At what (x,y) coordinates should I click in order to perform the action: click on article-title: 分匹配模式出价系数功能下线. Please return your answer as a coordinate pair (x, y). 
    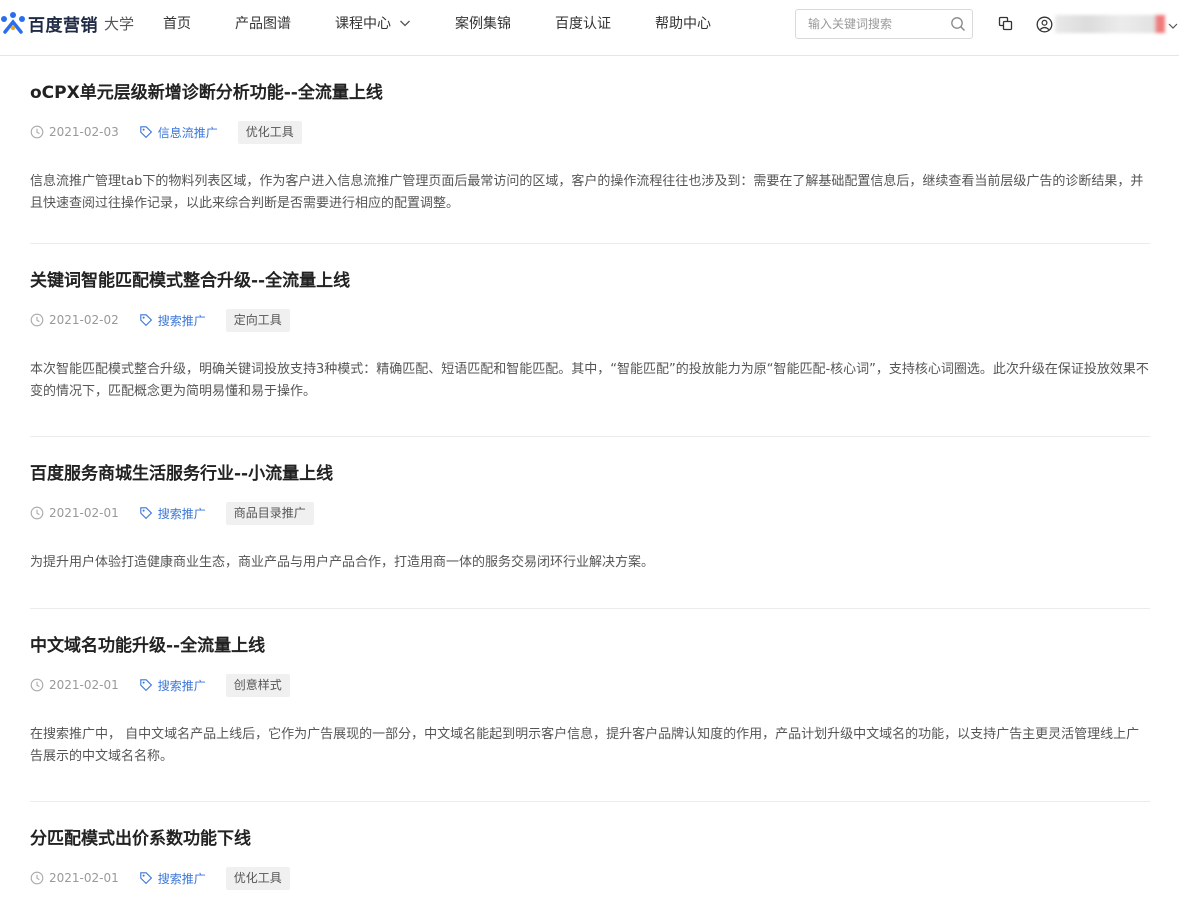
    Looking at the image, I should click on (140, 839).